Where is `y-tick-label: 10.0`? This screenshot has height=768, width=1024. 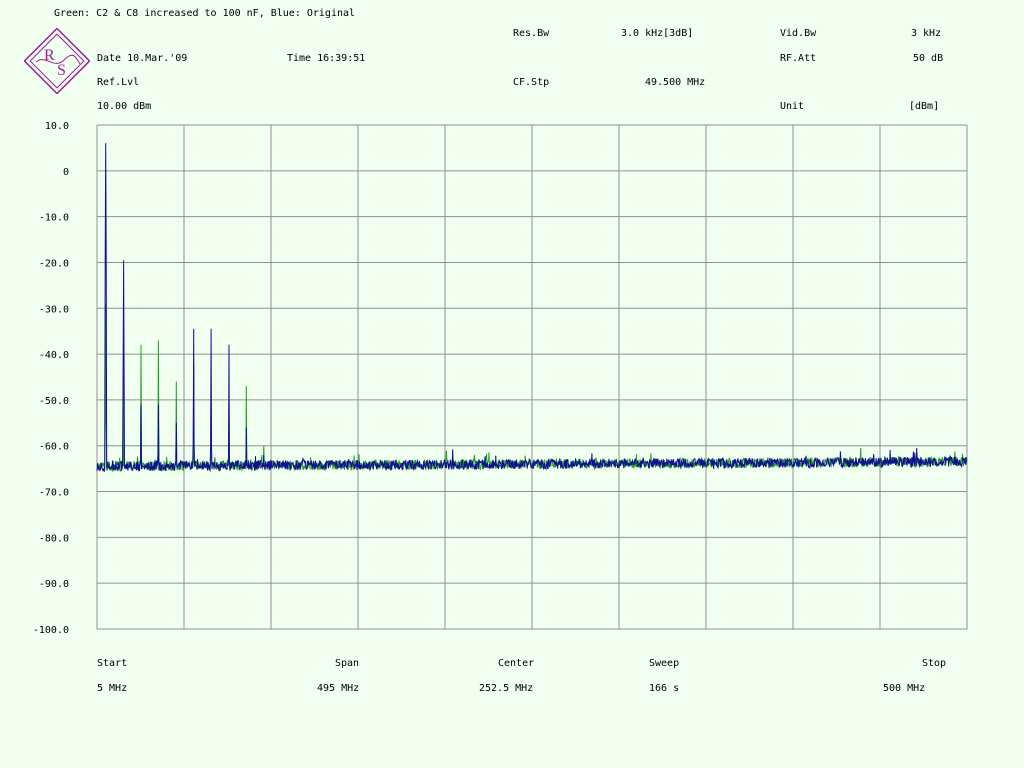
y-tick-label: 10.0 is located at coordinates (57, 126).